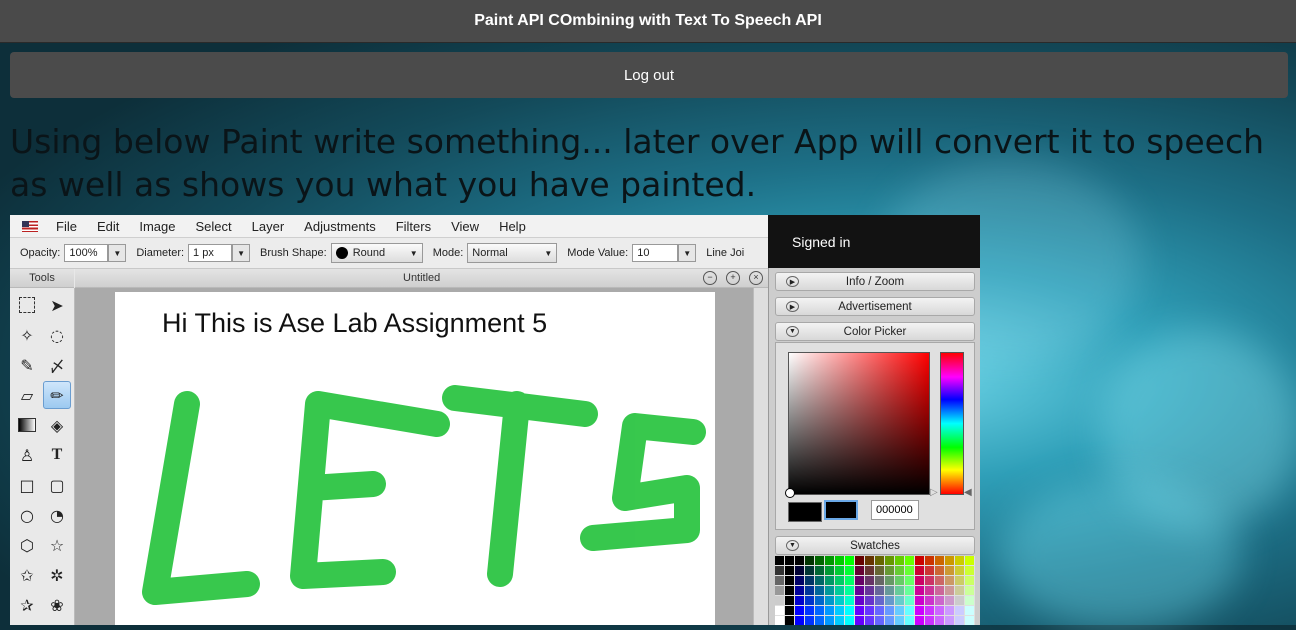 Image resolution: width=1296 pixels, height=630 pixels. I want to click on pencil-tool-icon: ✎, so click(27, 365).